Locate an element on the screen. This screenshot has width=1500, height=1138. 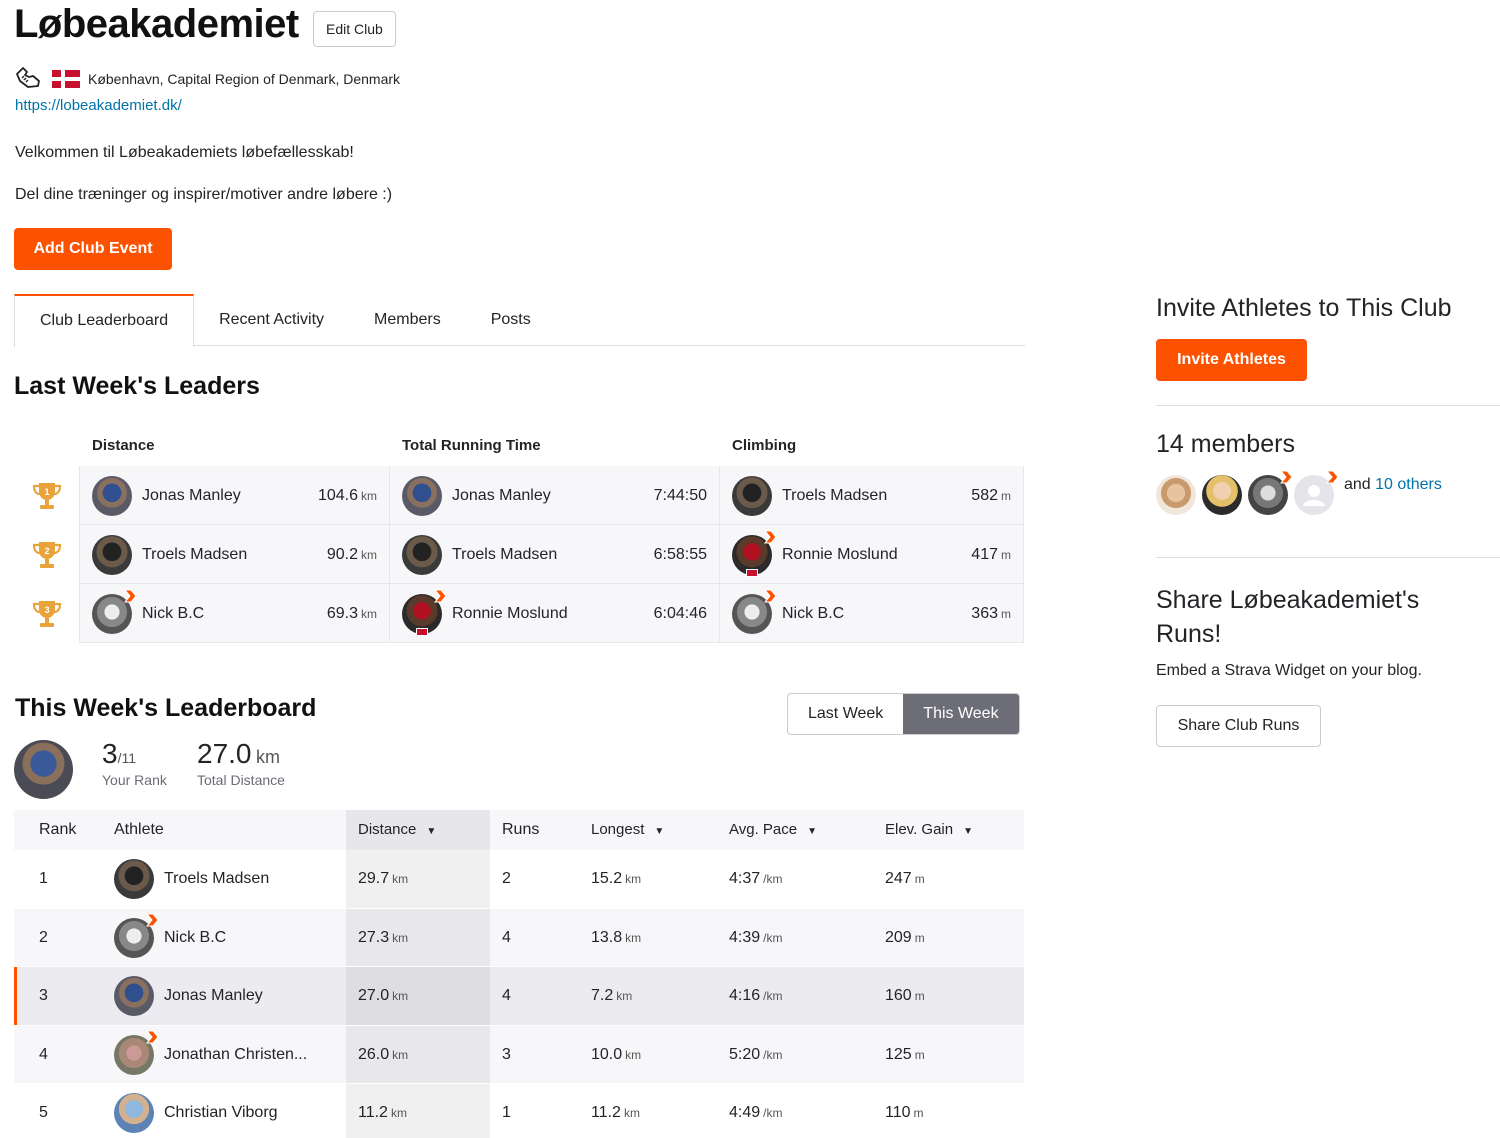
leaders-header: Distance Total Running Time Climbing is located at coordinates (519, 446).